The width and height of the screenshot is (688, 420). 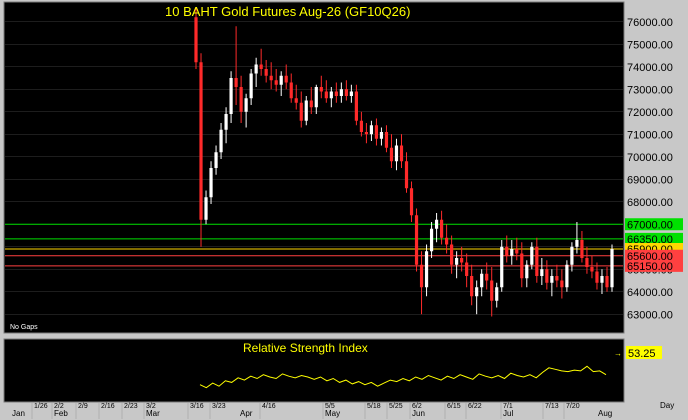 What do you see at coordinates (59, 406) in the screenshot?
I see `date-label: 2/2` at bounding box center [59, 406].